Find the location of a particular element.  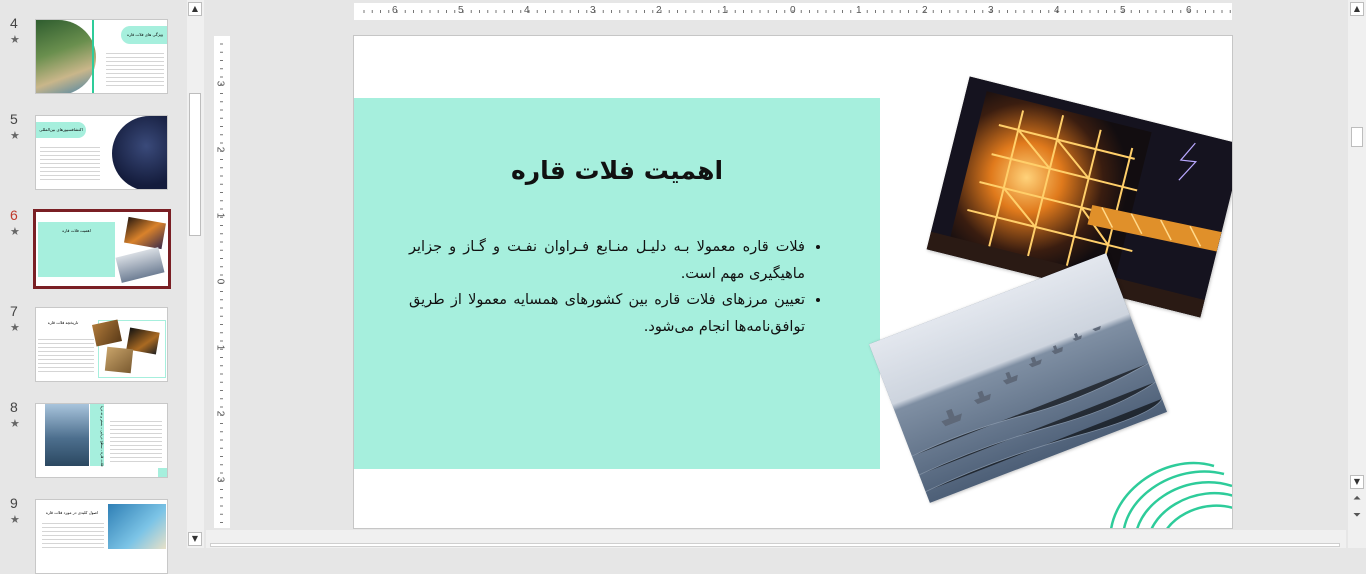

slide-thumbnail-9: اصول کلیدی در مورد فلات قاره is located at coordinates (101, 536).